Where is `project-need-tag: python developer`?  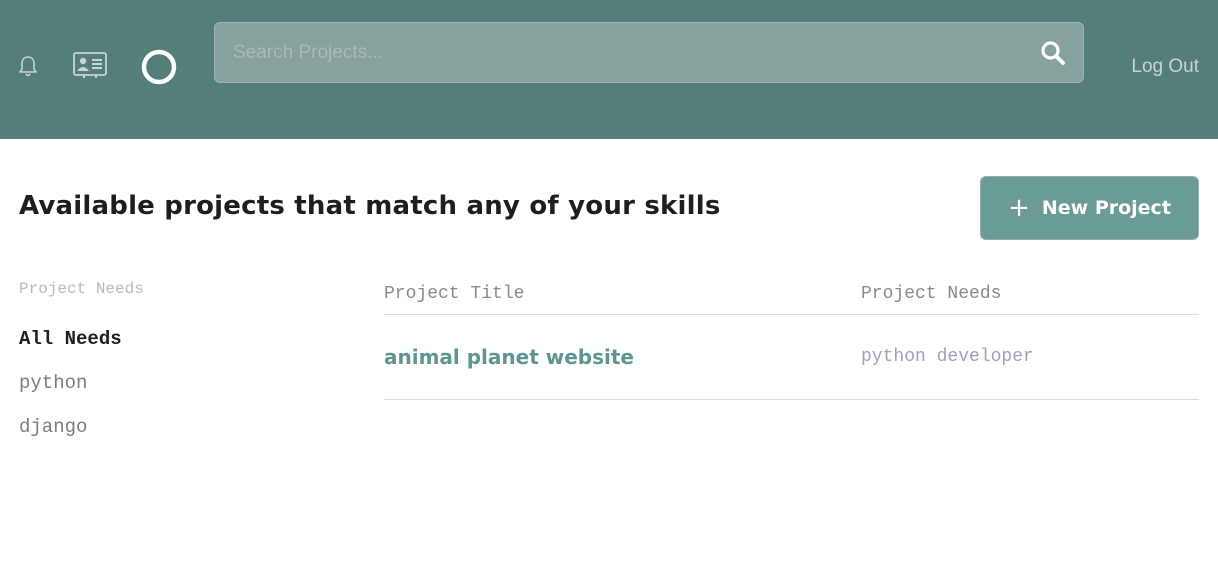 project-need-tag: python developer is located at coordinates (947, 357).